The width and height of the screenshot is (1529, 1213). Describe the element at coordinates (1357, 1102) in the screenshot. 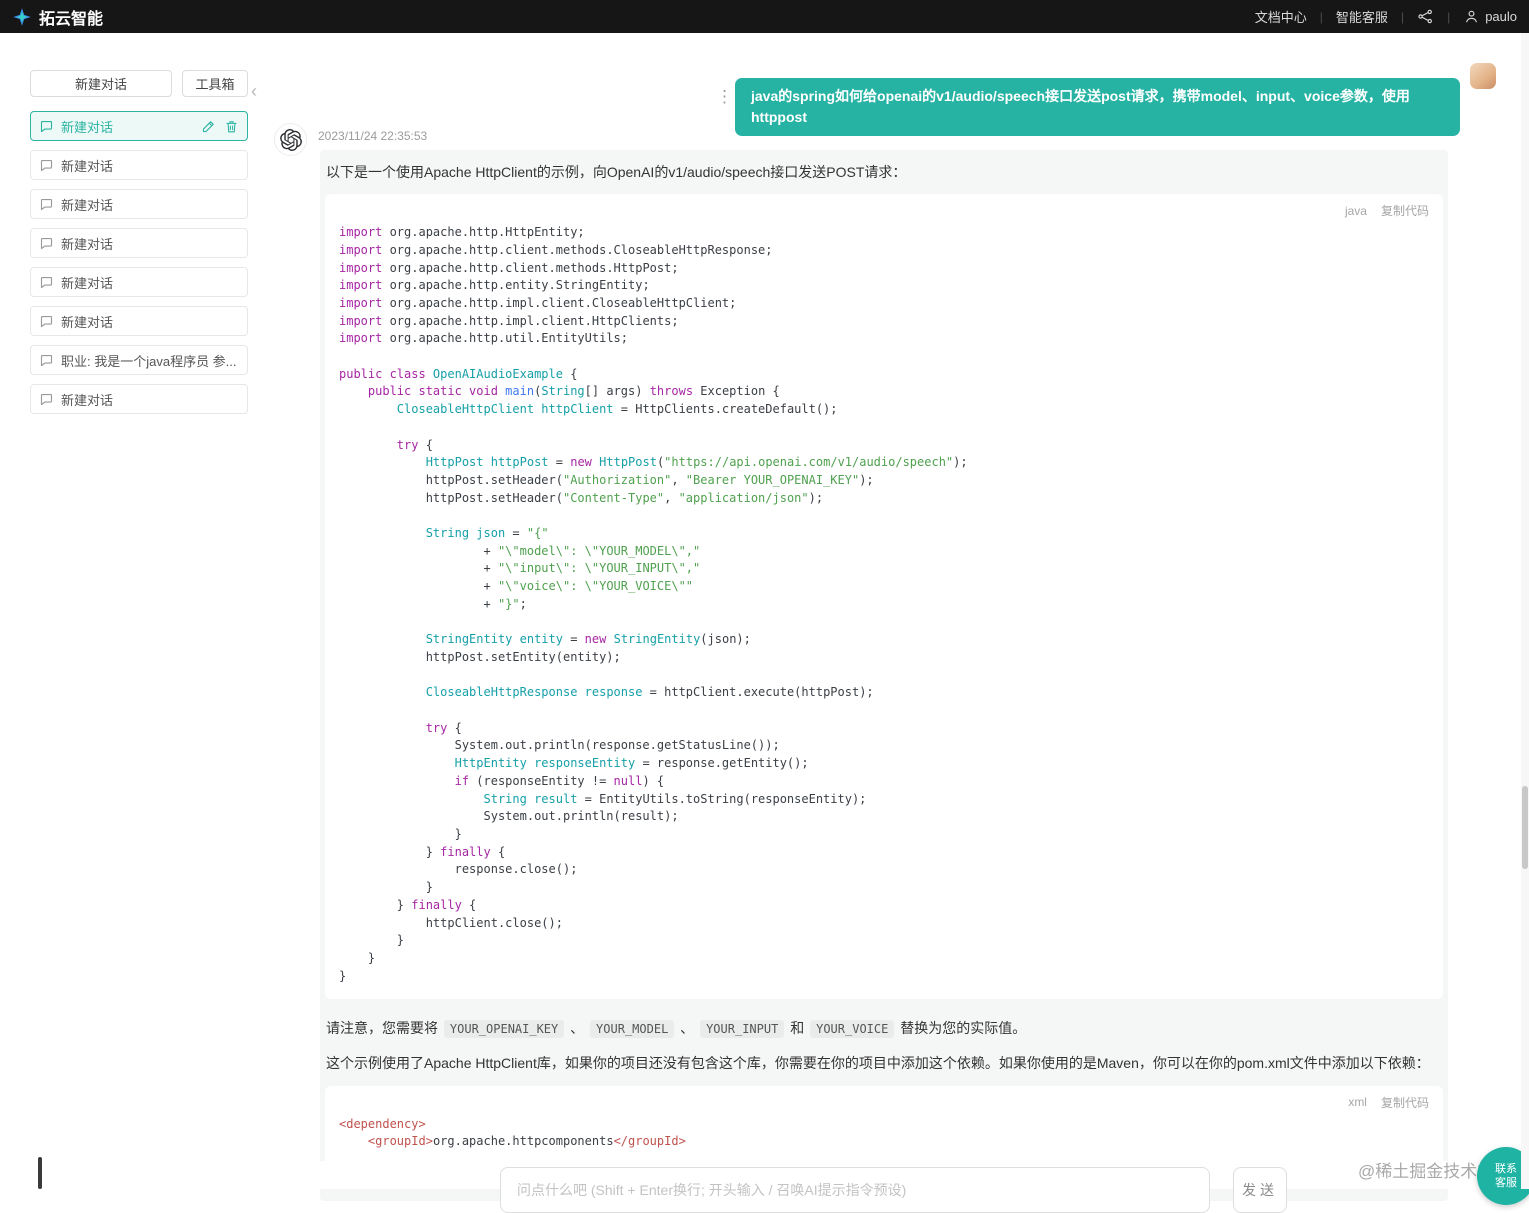

I see `code-lang: xml` at that location.